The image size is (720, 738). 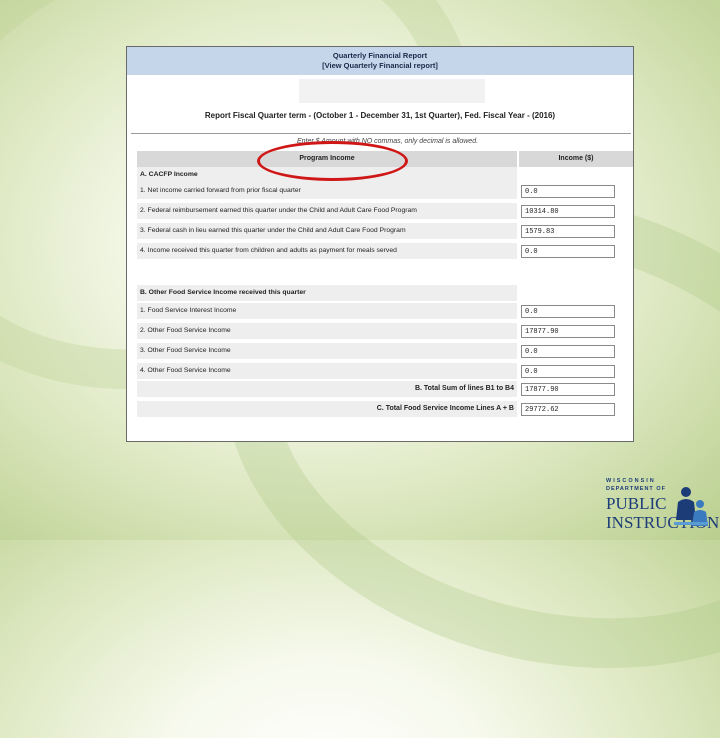 I want to click on total-b-label: B. Total Sum of lines B1 to B4, so click(x=327, y=389).